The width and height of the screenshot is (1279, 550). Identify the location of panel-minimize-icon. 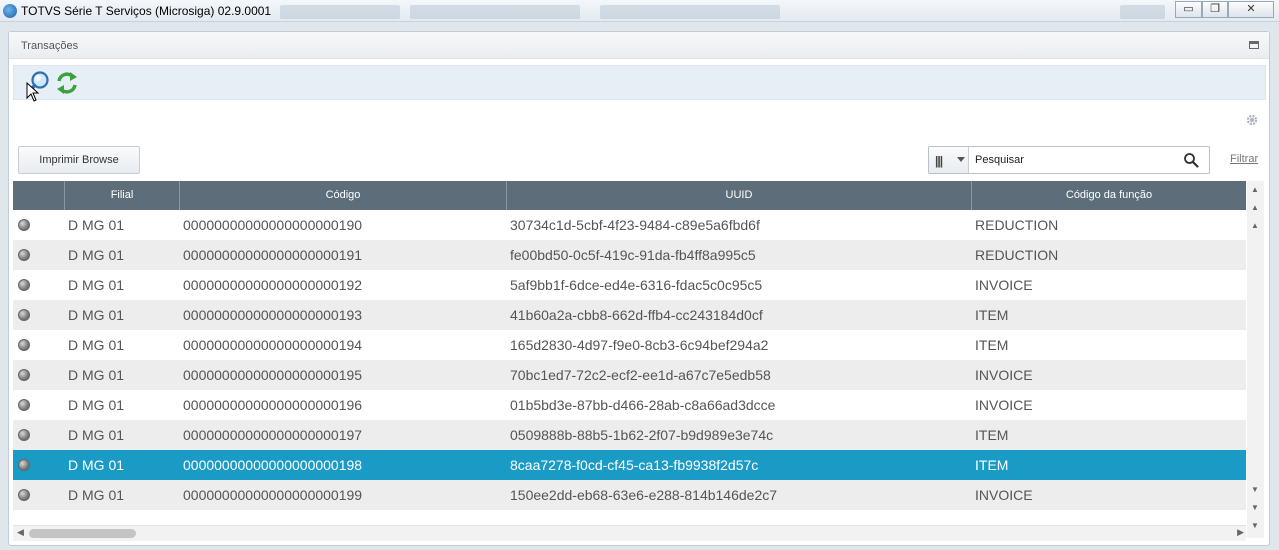
(1254, 45).